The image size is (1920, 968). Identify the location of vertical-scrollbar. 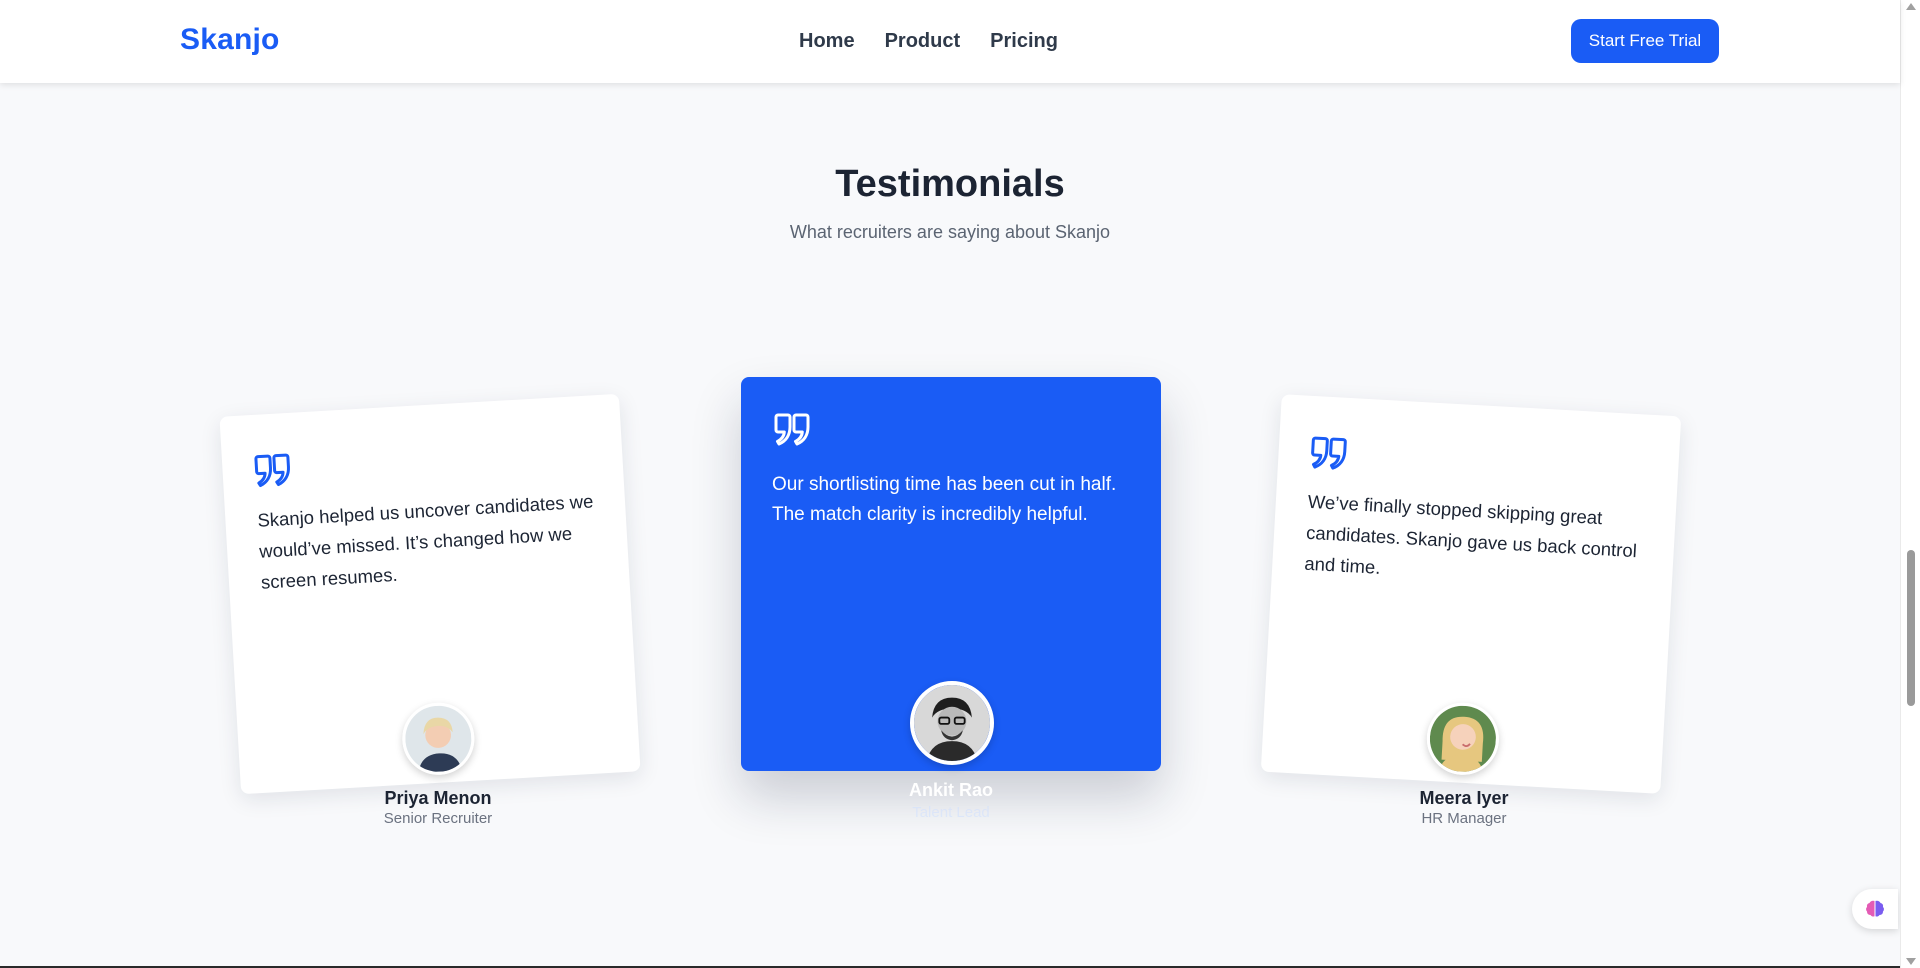
(1910, 484).